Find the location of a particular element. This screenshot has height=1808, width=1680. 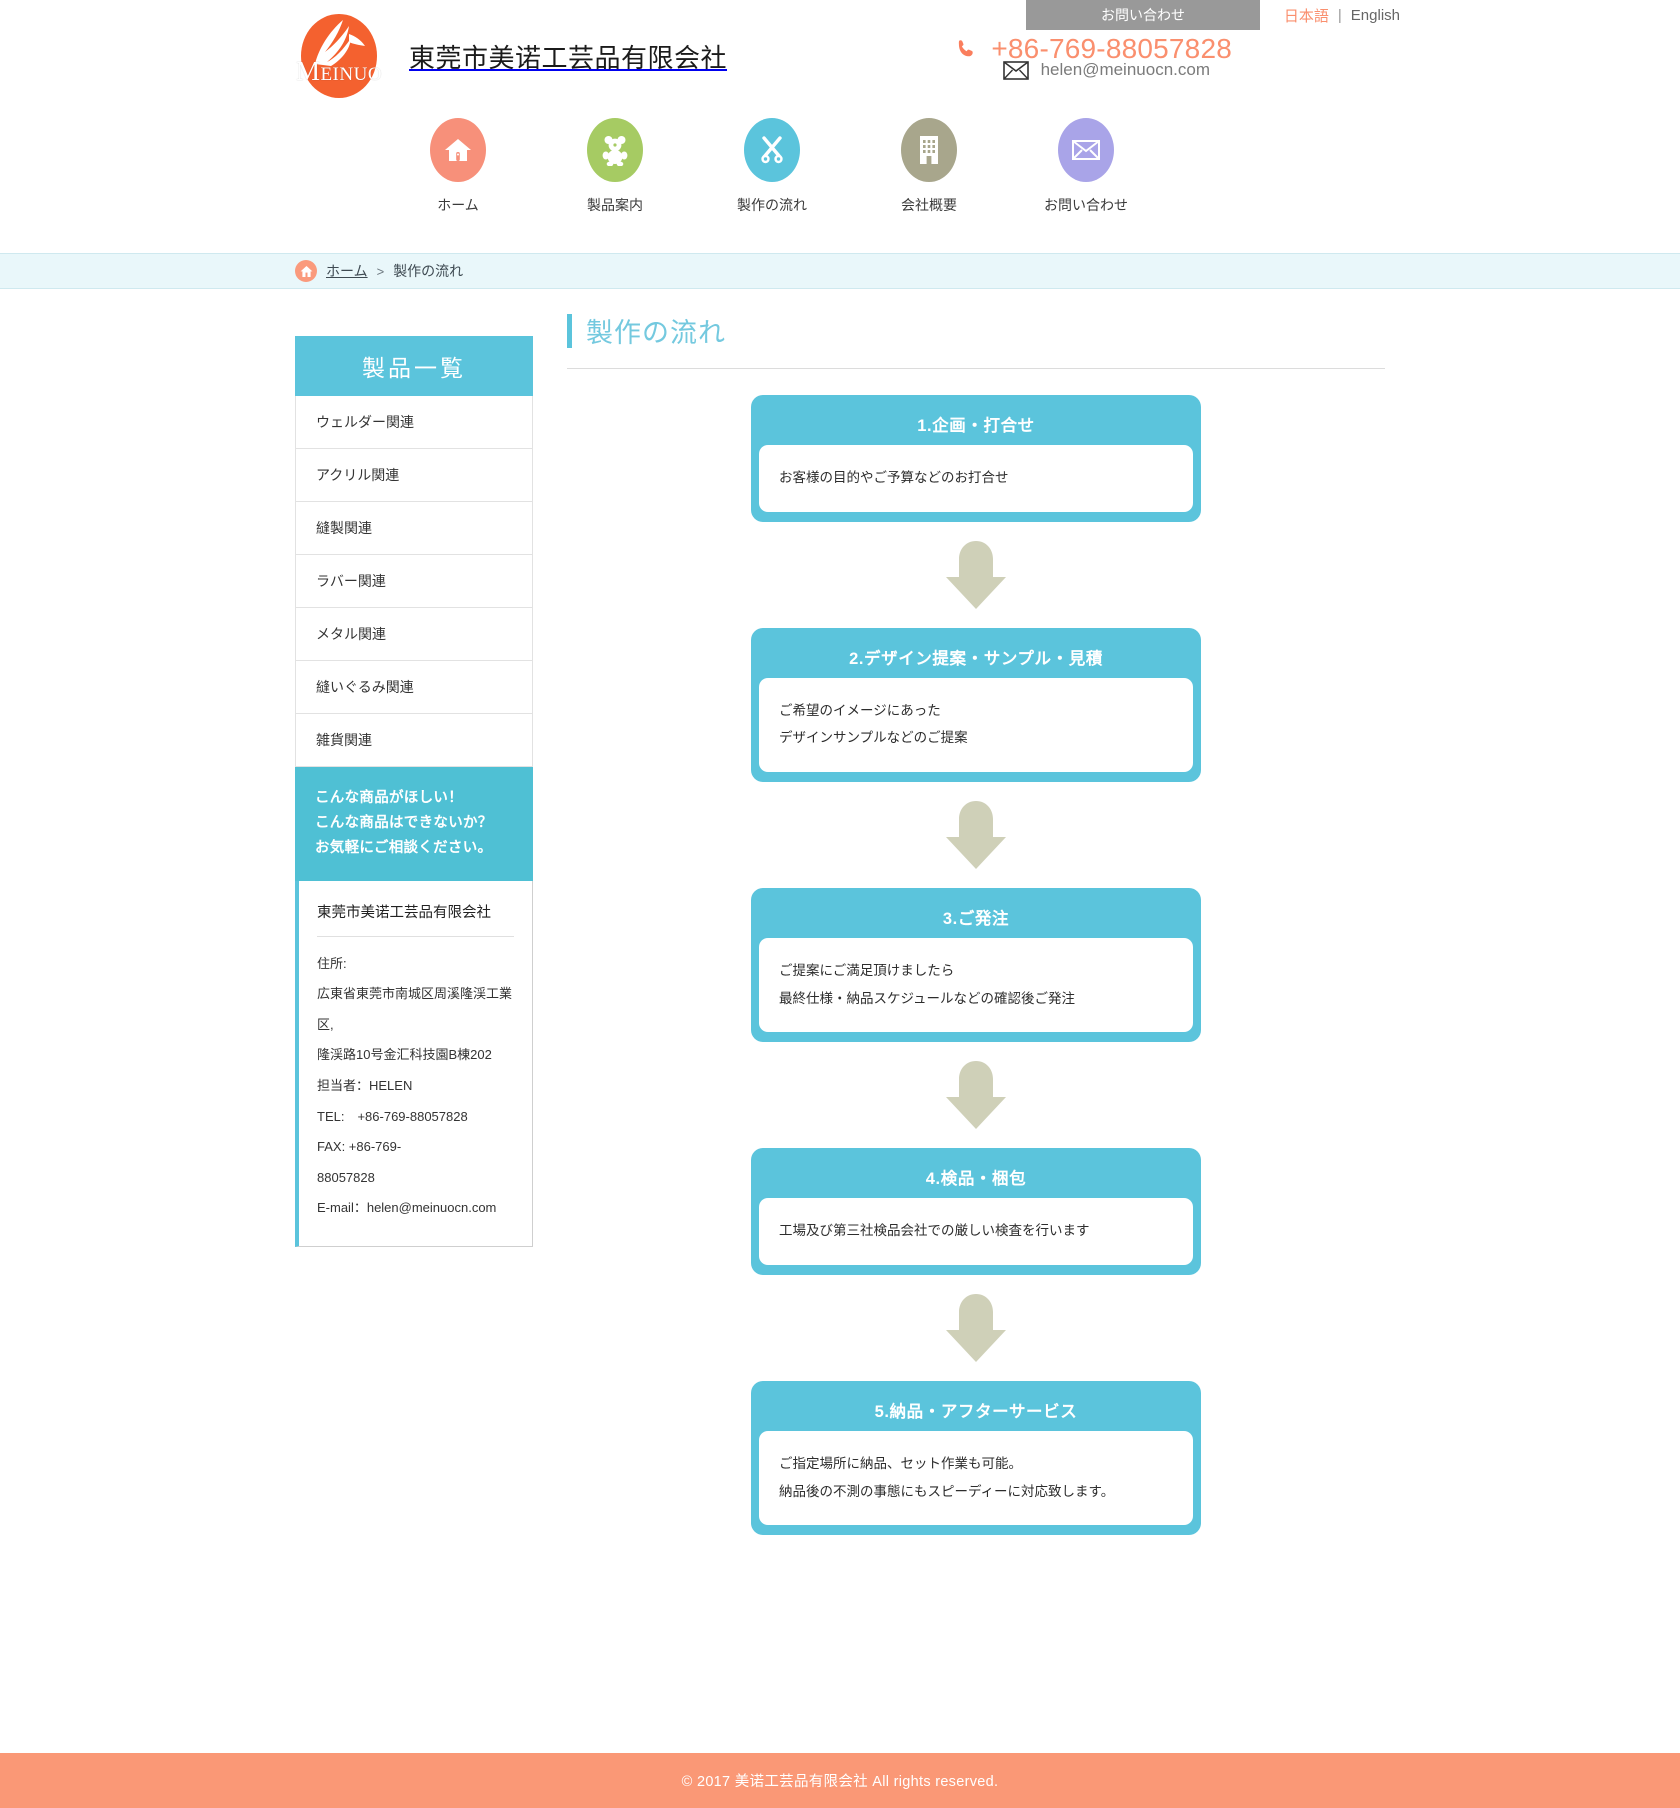

info-line: 88057828 is located at coordinates (346, 1177).